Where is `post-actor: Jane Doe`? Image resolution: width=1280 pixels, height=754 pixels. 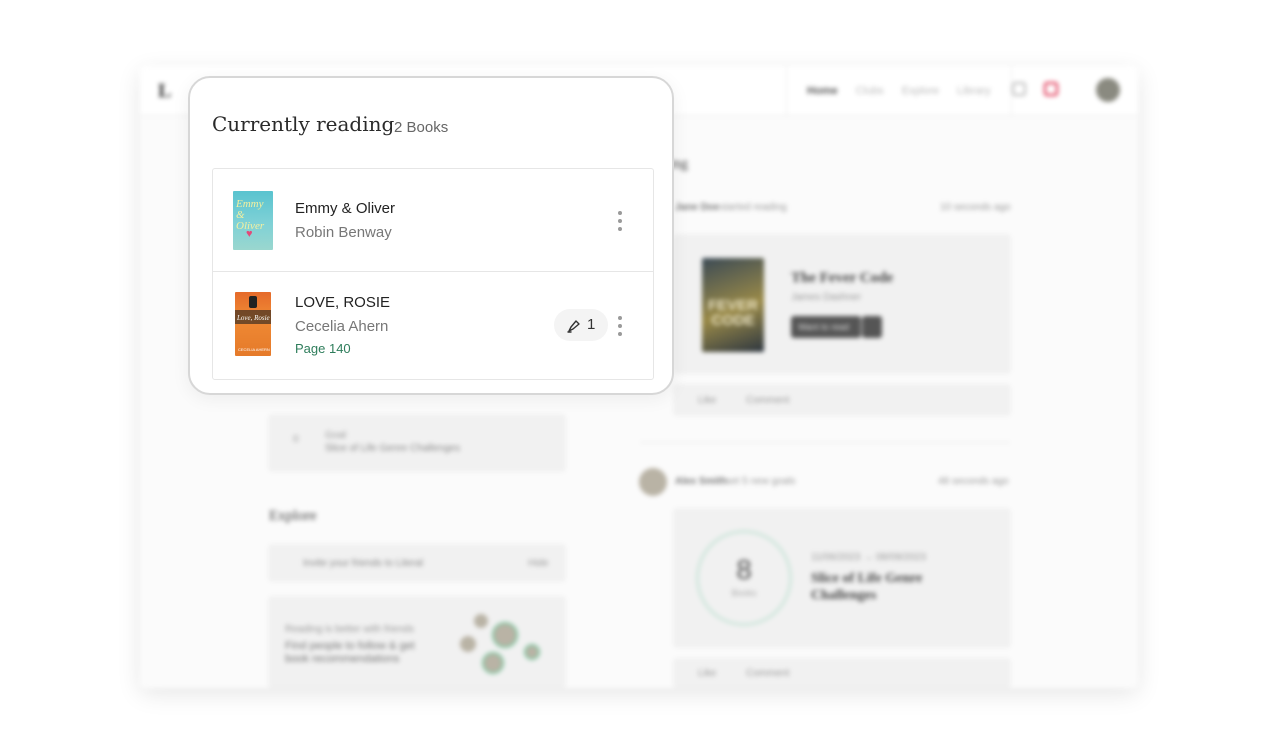 post-actor: Jane Doe is located at coordinates (697, 207).